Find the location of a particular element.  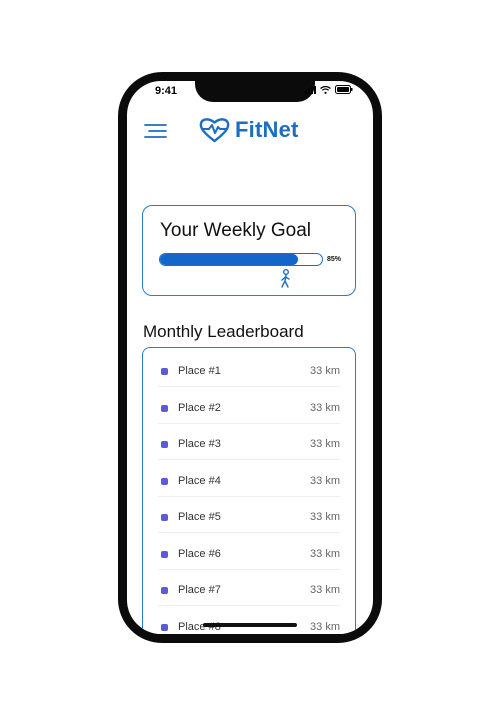

status-time: 9:41 is located at coordinates (166, 91).